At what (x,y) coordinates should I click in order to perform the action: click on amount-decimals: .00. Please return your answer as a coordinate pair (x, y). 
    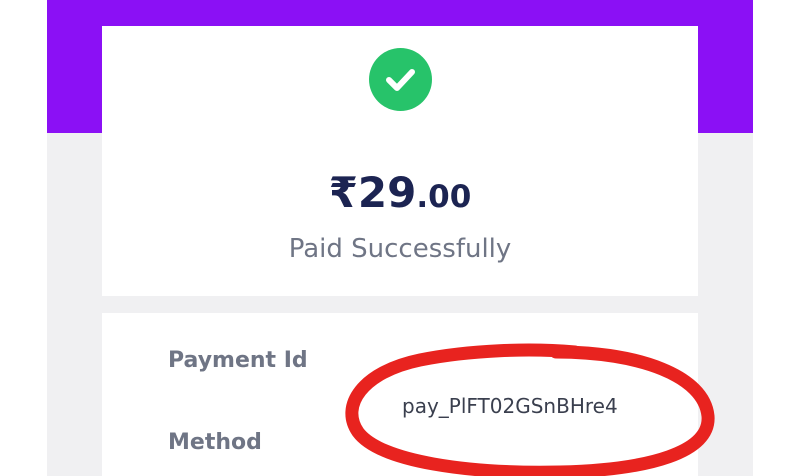
    Looking at the image, I should click on (444, 197).